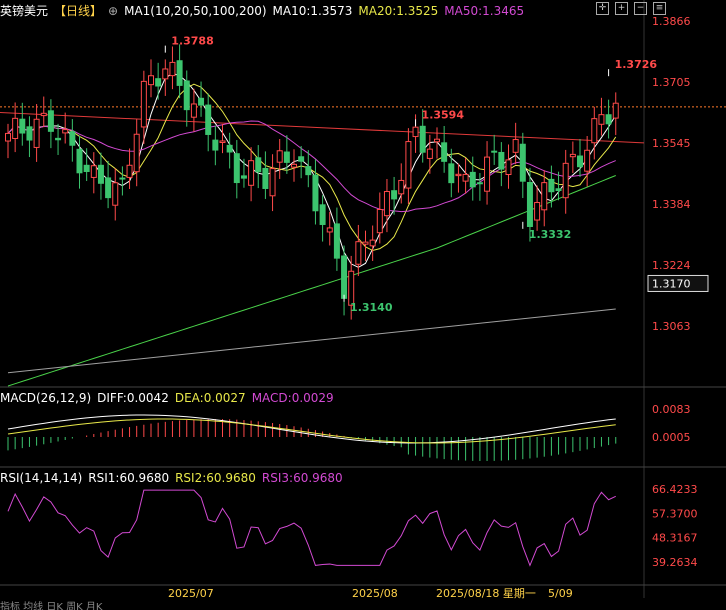 This screenshot has width=726, height=610. What do you see at coordinates (675, 489) in the screenshot?
I see `rsi-tick-label: 66.4233` at bounding box center [675, 489].